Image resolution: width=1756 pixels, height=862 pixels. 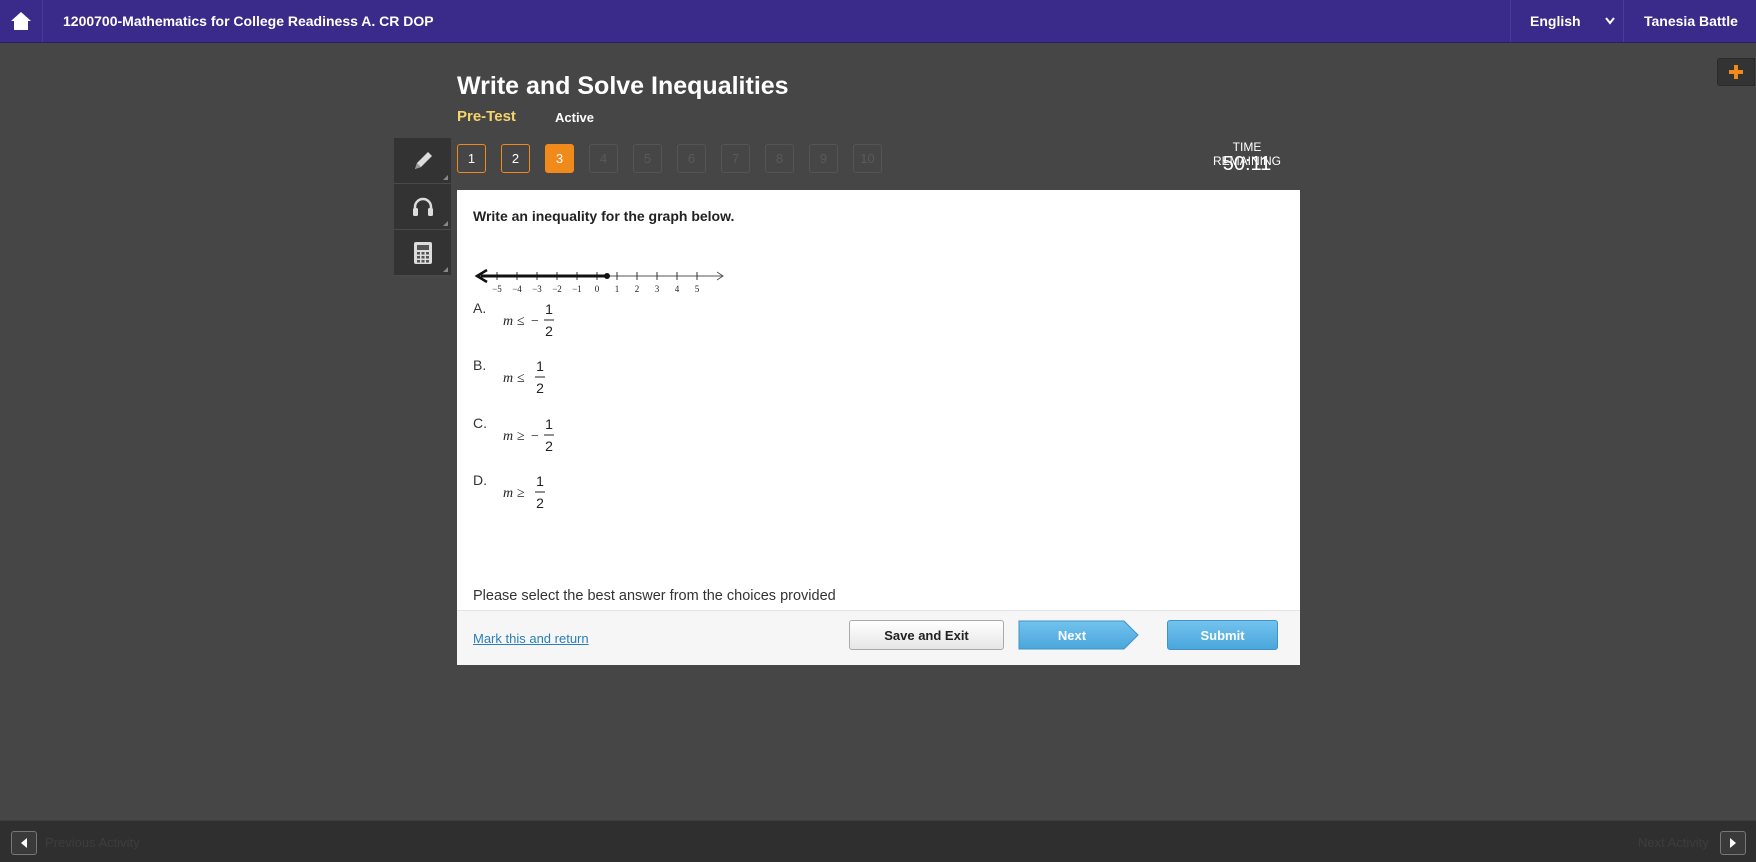 I want to click on question-5-button: 5, so click(x=647, y=158).